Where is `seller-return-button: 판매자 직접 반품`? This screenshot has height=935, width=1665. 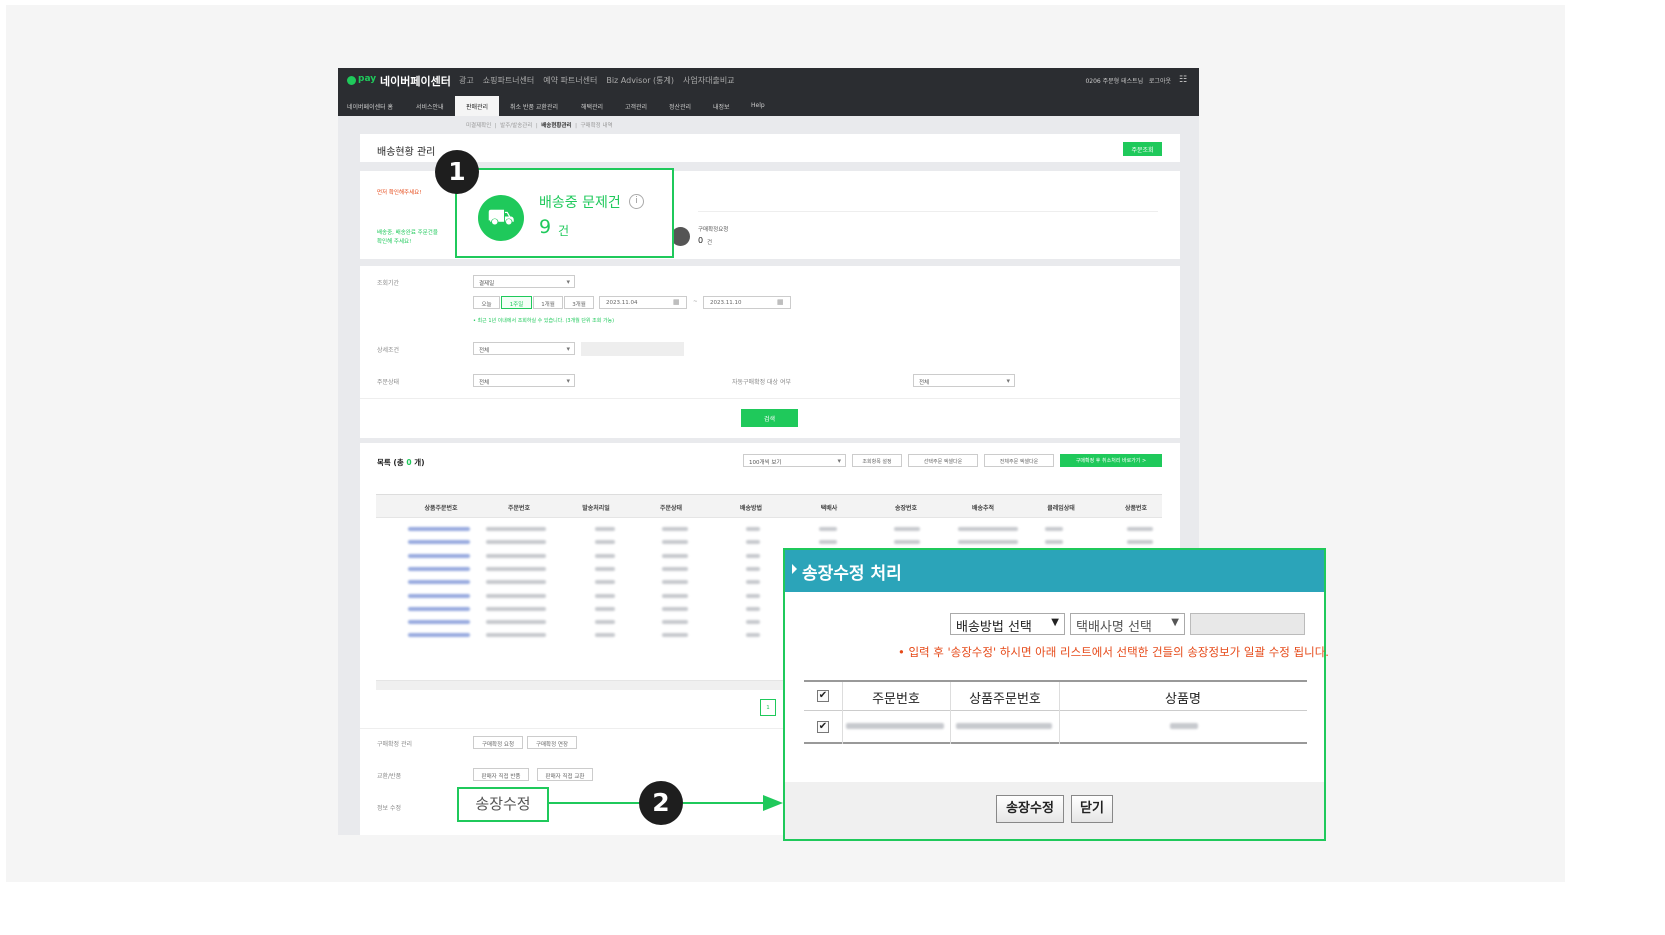 seller-return-button: 판매자 직접 반품 is located at coordinates (501, 774).